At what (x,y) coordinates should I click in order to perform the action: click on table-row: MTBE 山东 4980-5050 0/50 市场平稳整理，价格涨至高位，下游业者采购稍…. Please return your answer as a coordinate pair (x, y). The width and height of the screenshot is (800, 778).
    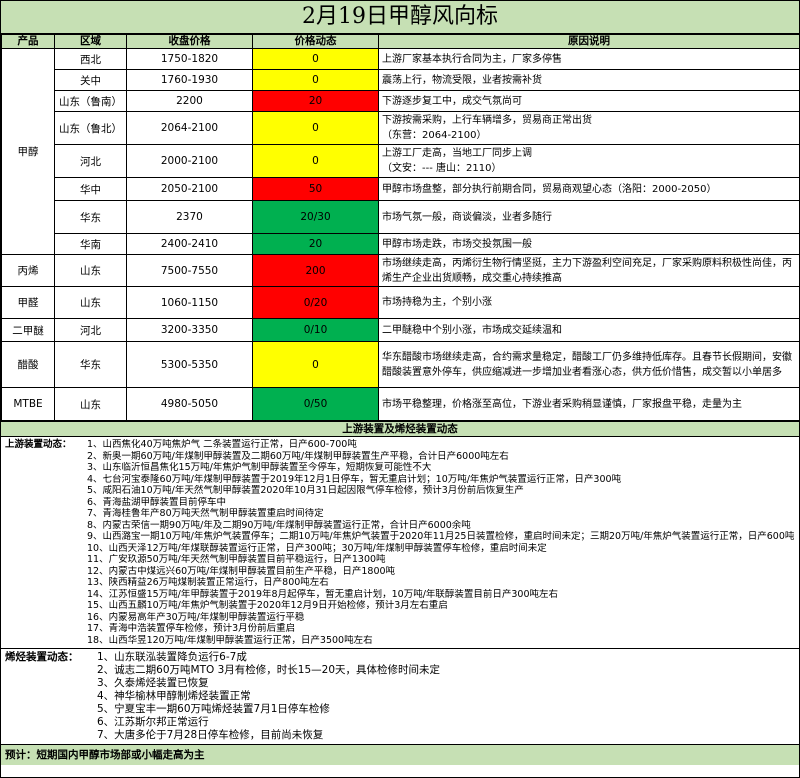
    Looking at the image, I should click on (400, 404).